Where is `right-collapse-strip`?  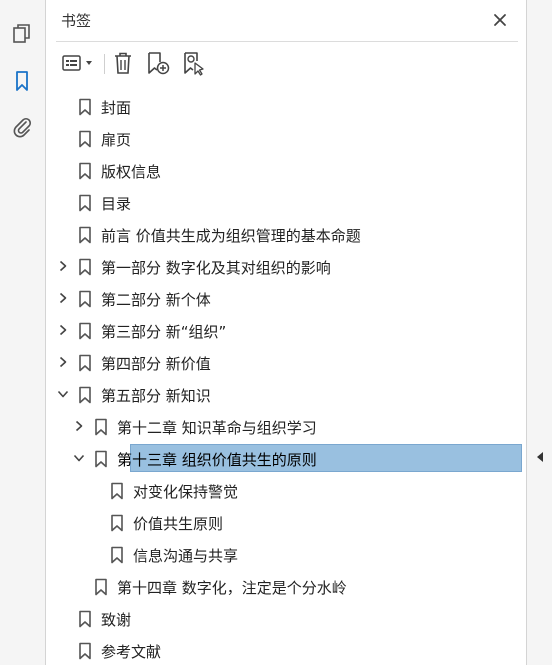 right-collapse-strip is located at coordinates (539, 332).